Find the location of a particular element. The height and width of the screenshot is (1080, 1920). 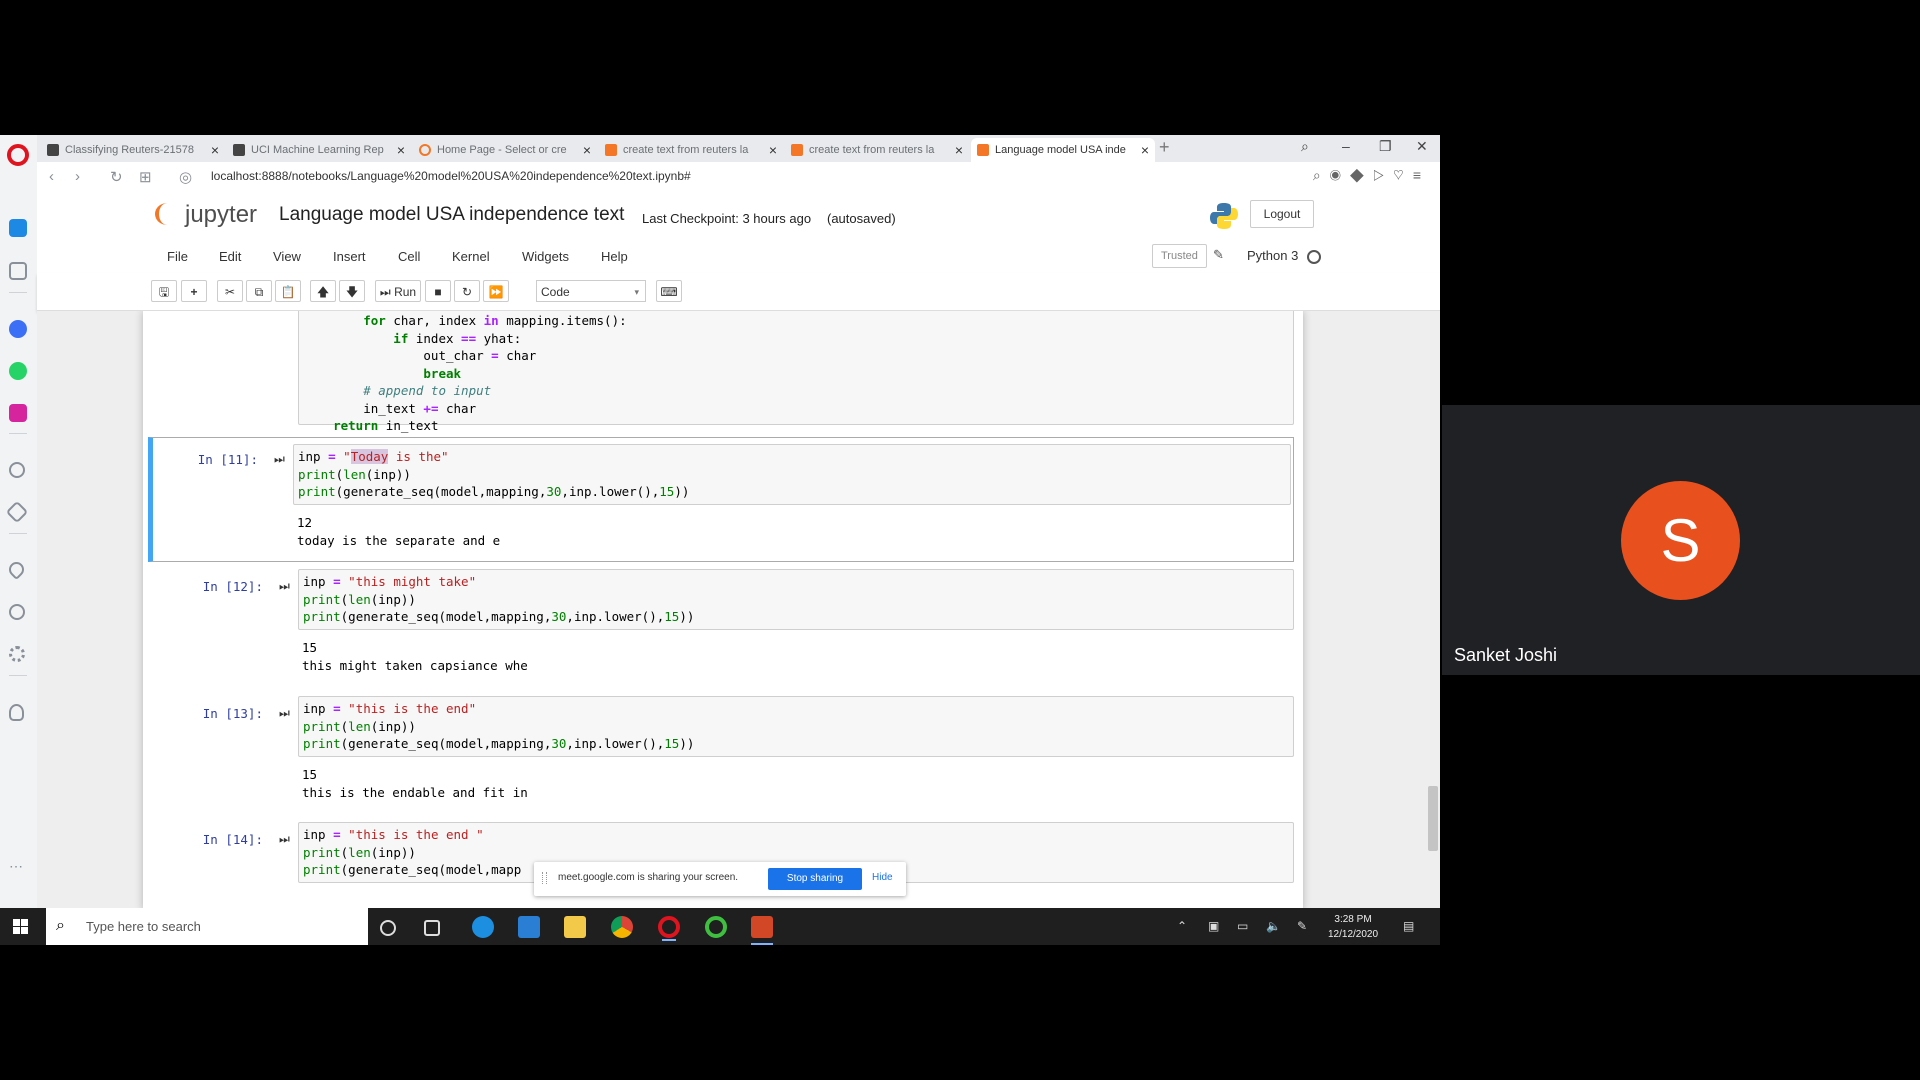

menu-cell: Cell is located at coordinates (409, 256).